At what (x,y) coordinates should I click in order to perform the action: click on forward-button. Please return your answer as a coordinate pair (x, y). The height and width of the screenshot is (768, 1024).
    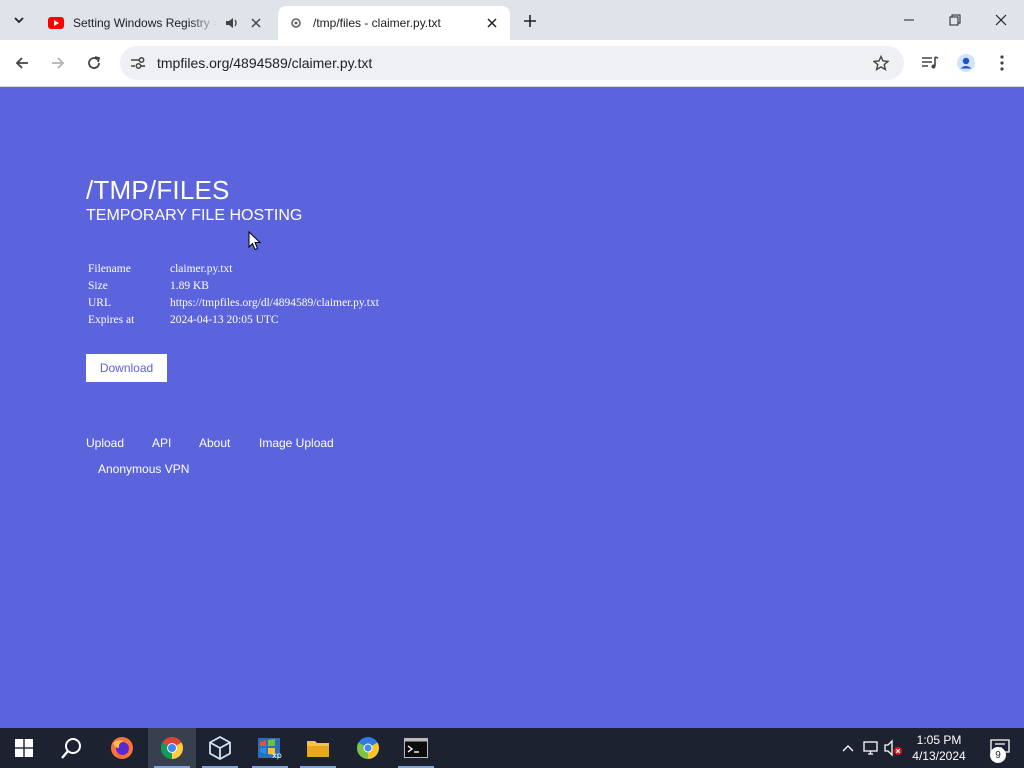
    Looking at the image, I should click on (58, 63).